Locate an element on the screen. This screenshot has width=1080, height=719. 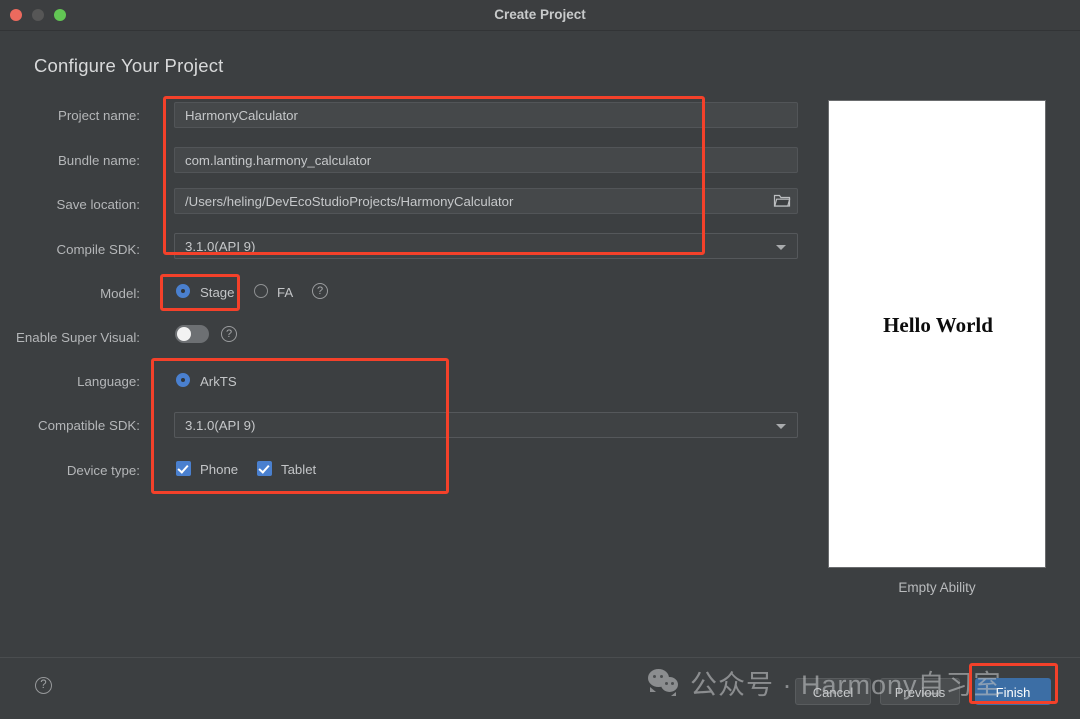
project-name-value: HarmonyCalculator is located at coordinates (241, 115).